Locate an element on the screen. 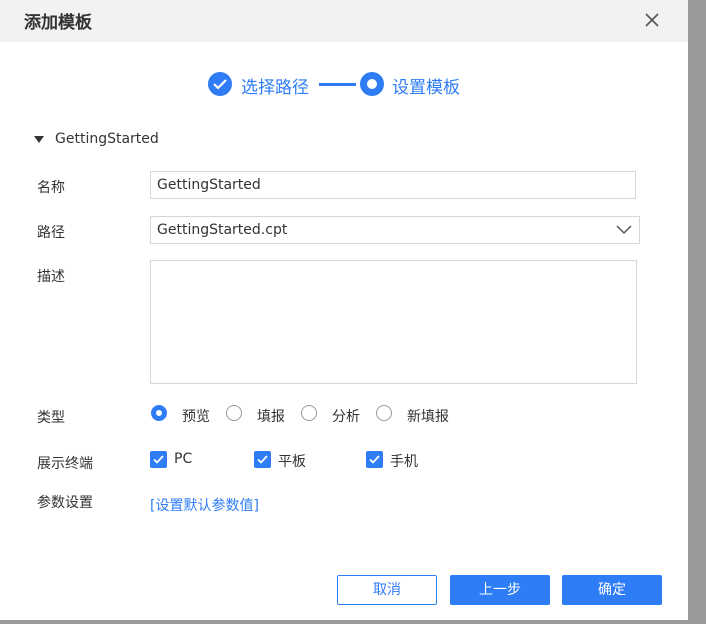 This screenshot has width=706, height=624. section-label: GettingStarted is located at coordinates (107, 139).